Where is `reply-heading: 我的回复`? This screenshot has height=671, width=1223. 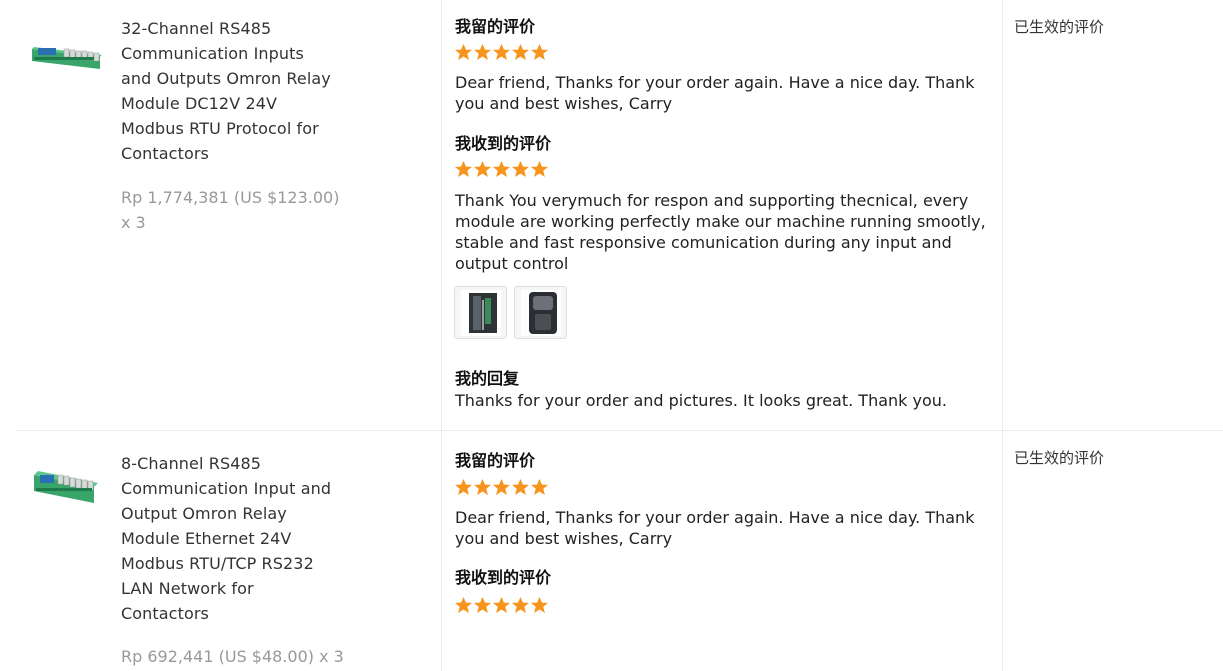 reply-heading: 我的回复 is located at coordinates (487, 378).